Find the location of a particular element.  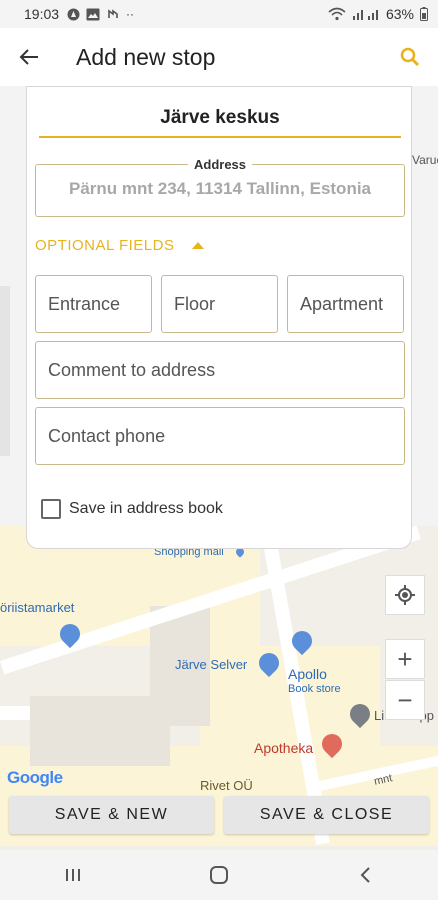

chevron-up-icon is located at coordinates (198, 245).